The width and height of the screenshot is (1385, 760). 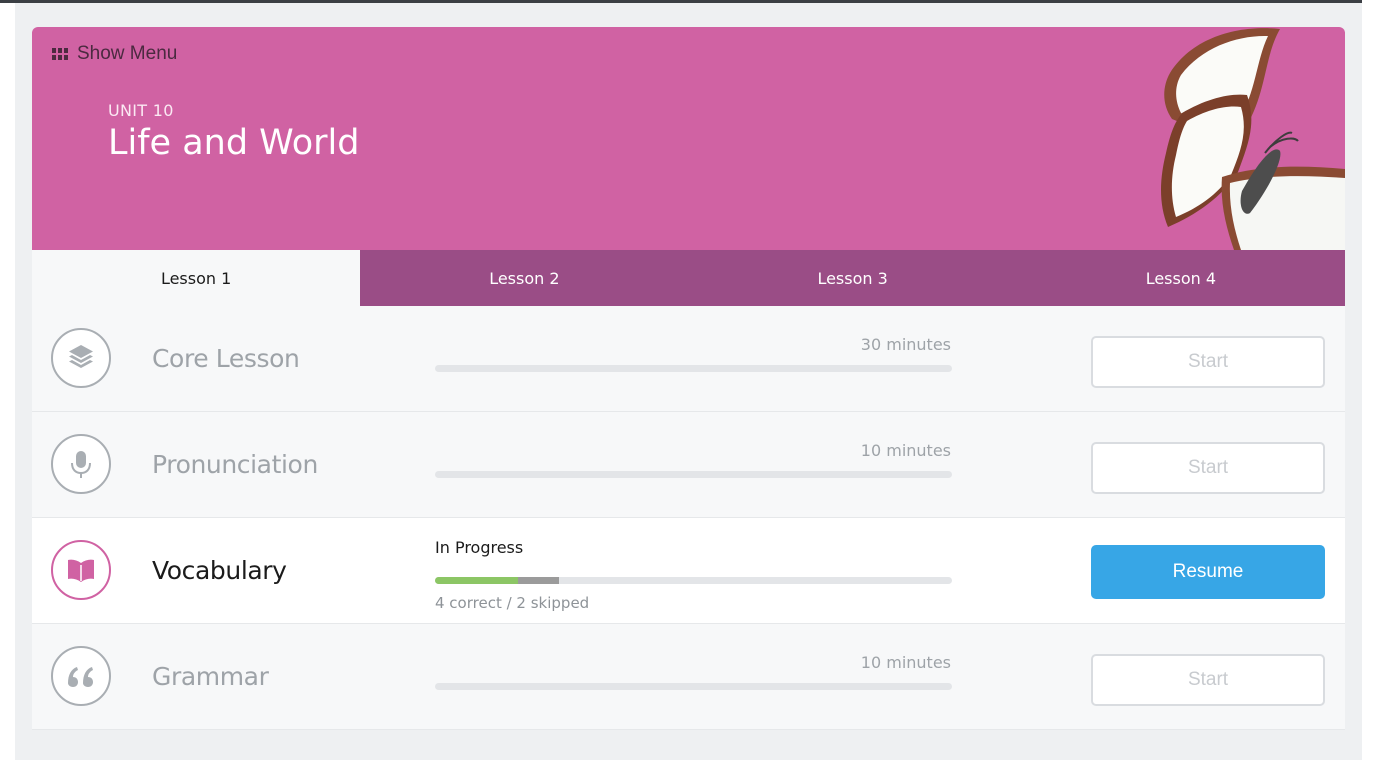 I want to click on tab-lesson-2: Lesson 2, so click(x=524, y=278).